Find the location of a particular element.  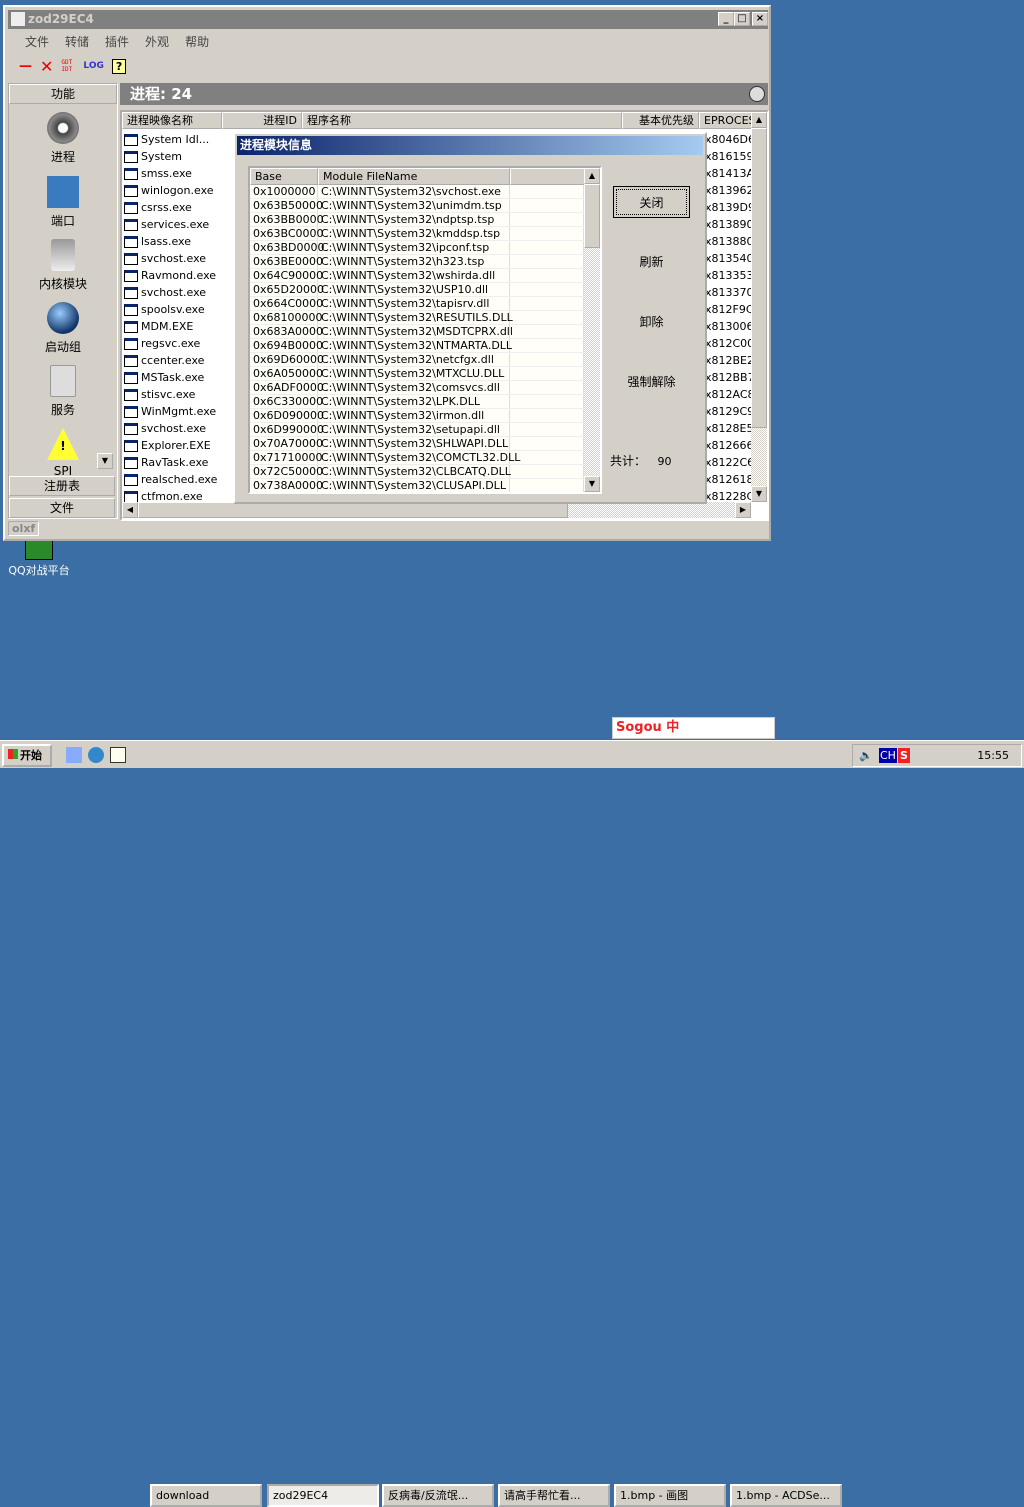

scroll-down: ▼ is located at coordinates (759, 494).